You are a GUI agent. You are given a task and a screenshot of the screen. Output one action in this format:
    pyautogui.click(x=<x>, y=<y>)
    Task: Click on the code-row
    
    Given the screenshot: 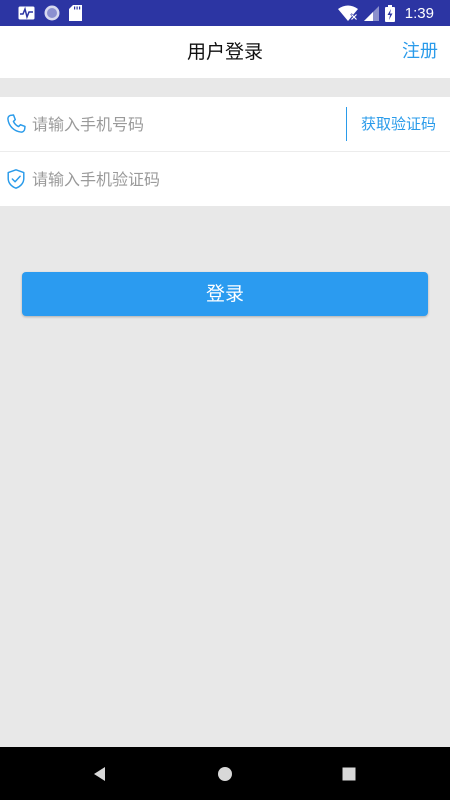 What is the action you would take?
    pyautogui.click(x=225, y=179)
    